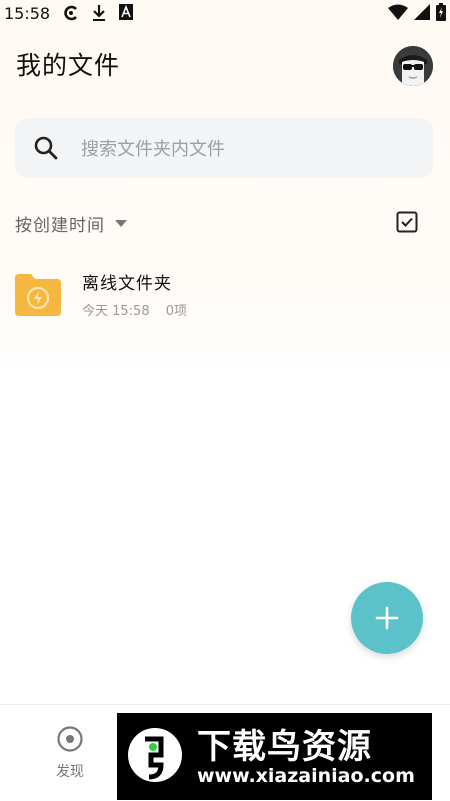  Describe the element at coordinates (441, 14) in the screenshot. I see `battery-icon` at that location.